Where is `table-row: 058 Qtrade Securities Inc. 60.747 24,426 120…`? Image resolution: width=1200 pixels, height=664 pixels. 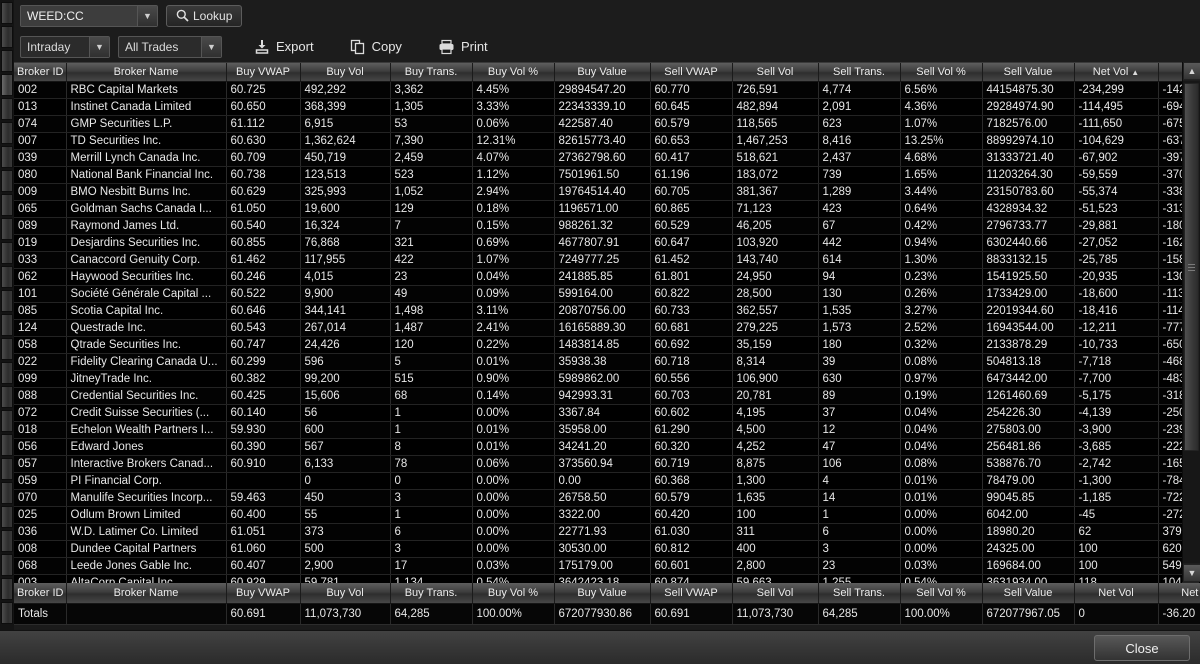 table-row: 058 Qtrade Securities Inc. 60.747 24,426 120… is located at coordinates (607, 345).